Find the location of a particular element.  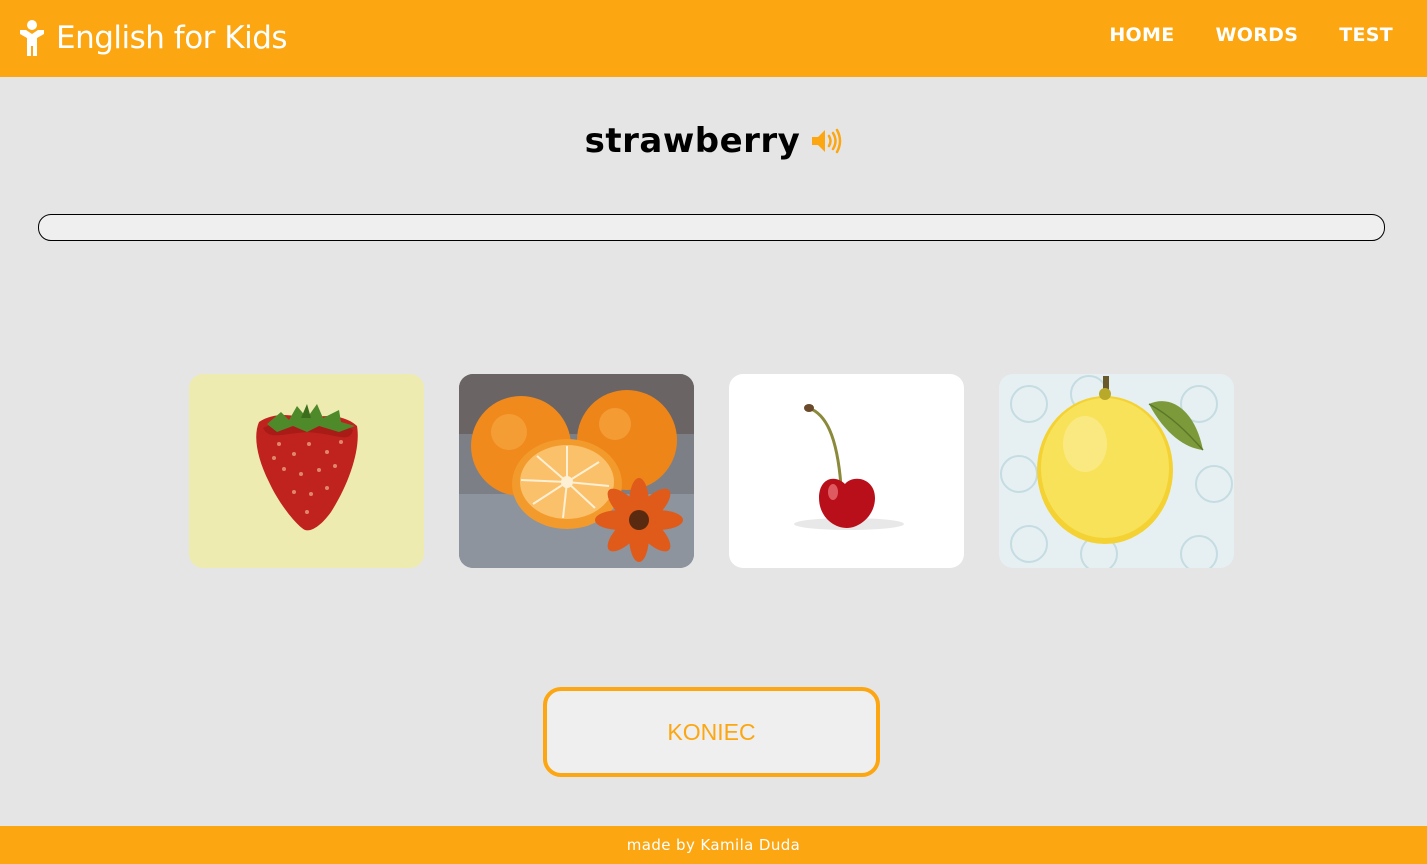

target-word: strawberry is located at coordinates (692, 141).